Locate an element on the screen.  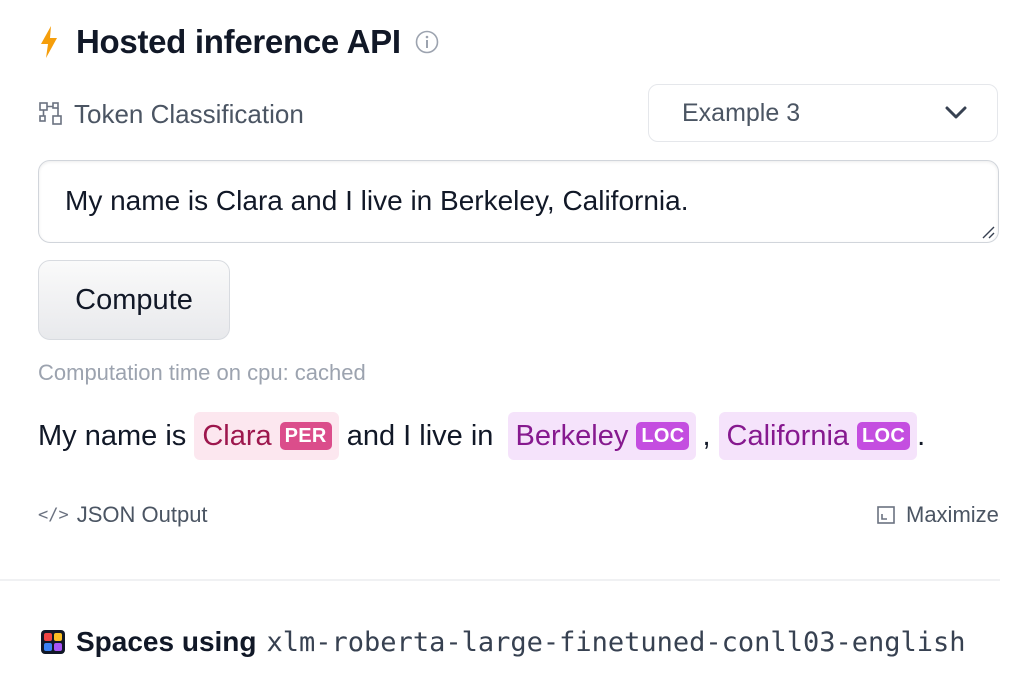
entity-per: Clara PER is located at coordinates (266, 436).